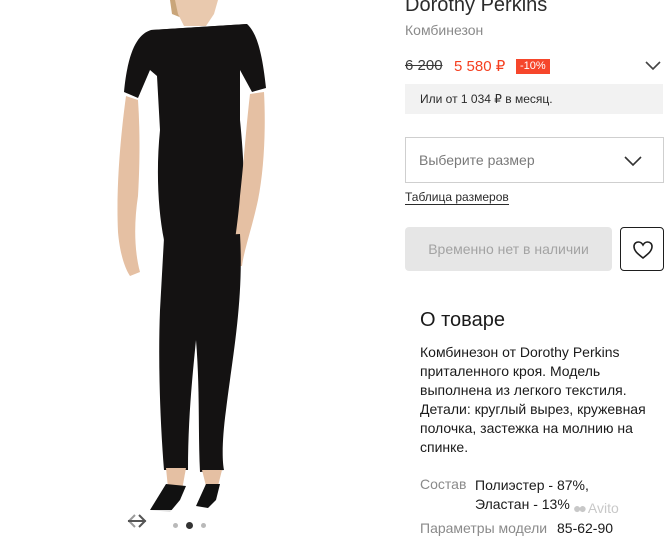  What do you see at coordinates (477, 160) in the screenshot?
I see `size-select-placeholder: Выберите размер` at bounding box center [477, 160].